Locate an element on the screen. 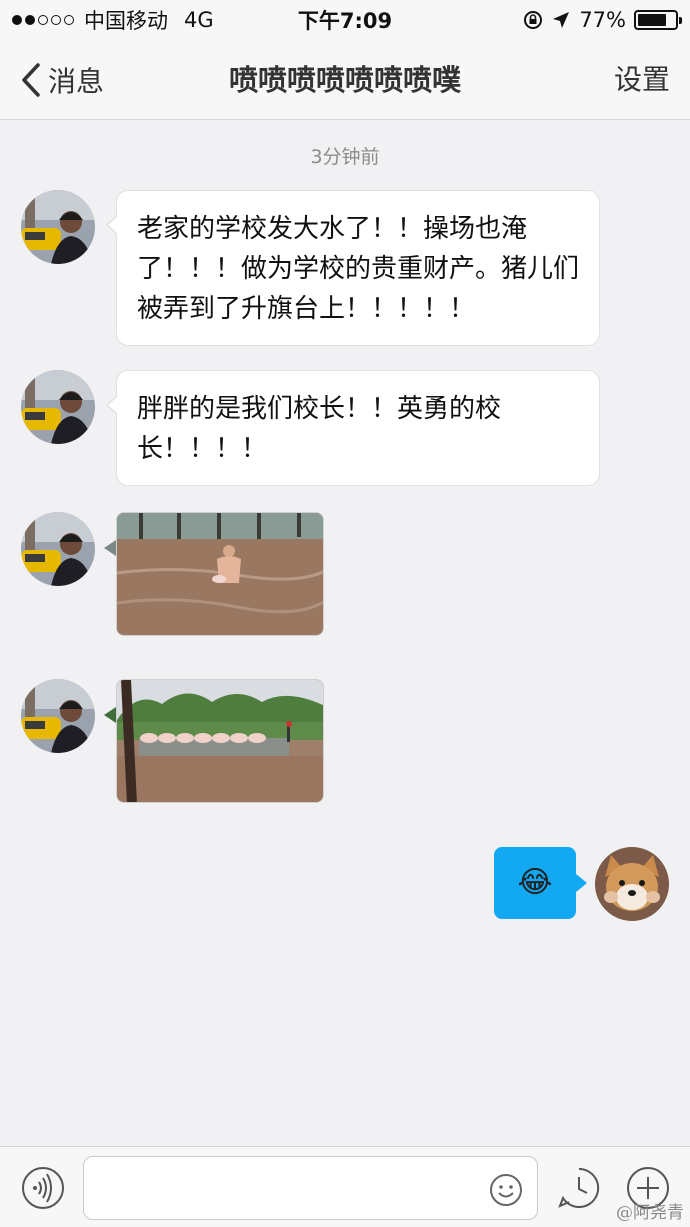 Image resolution: width=690 pixels, height=1227 pixels. message-text: 胖胖的是我们校长！！英勇的校长！！！！ is located at coordinates (319, 429).